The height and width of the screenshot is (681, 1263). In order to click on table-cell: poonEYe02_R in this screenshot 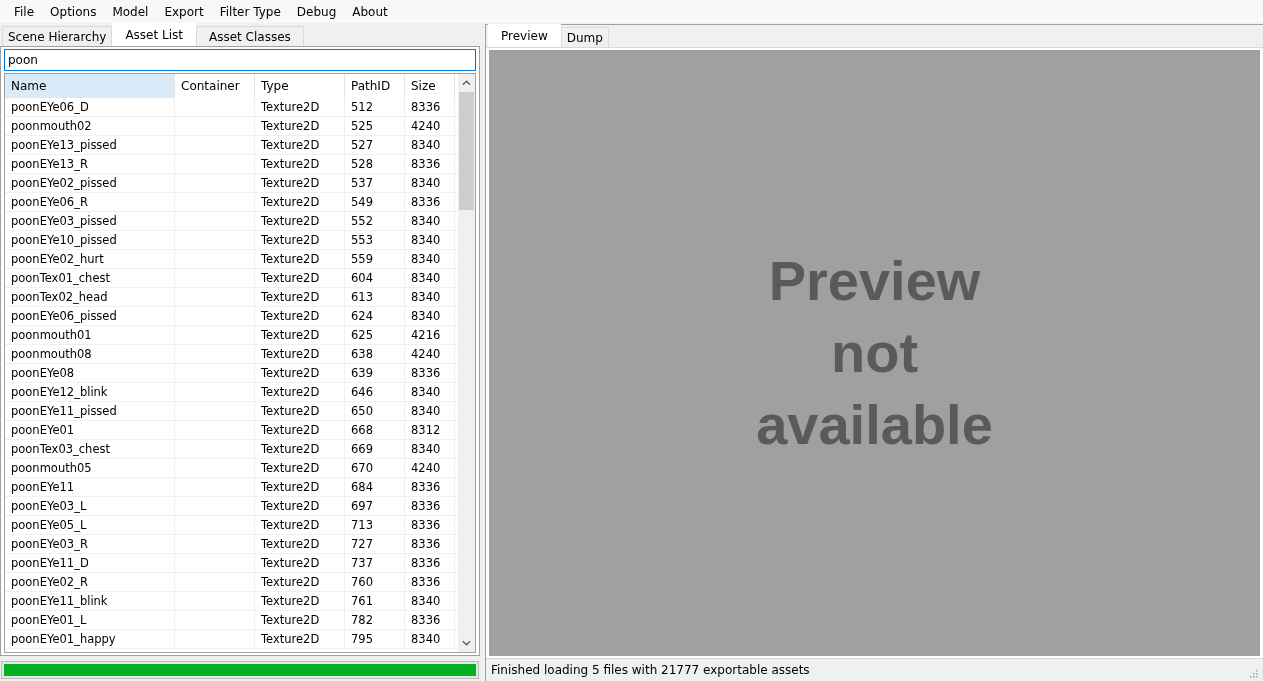, I will do `click(49, 582)`.